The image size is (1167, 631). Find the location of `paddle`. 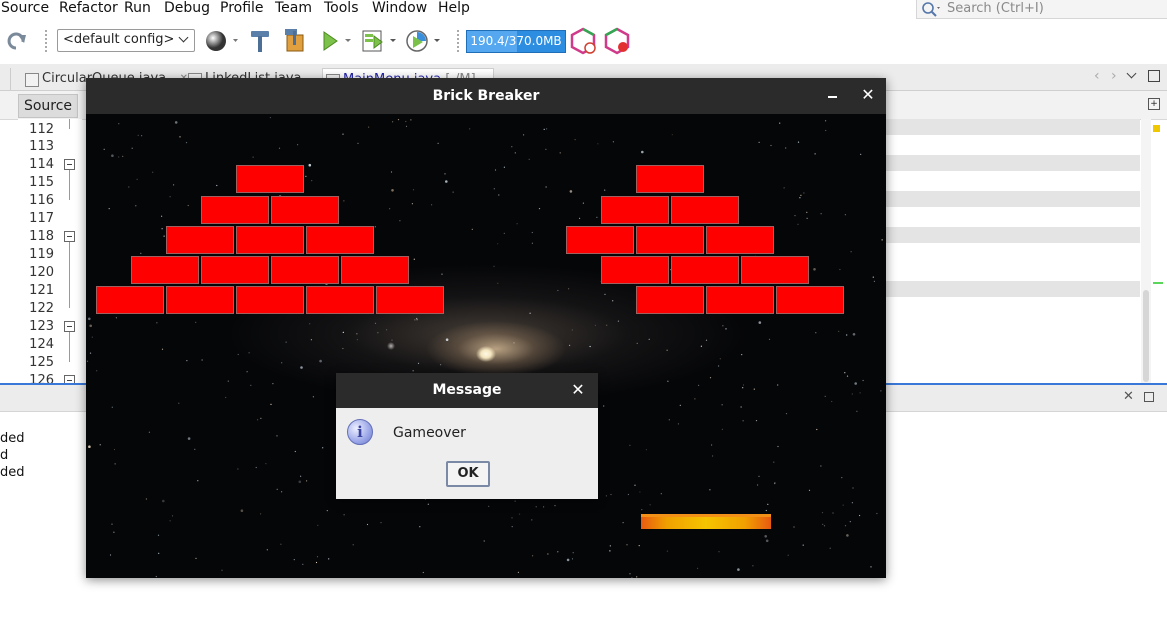

paddle is located at coordinates (706, 521).